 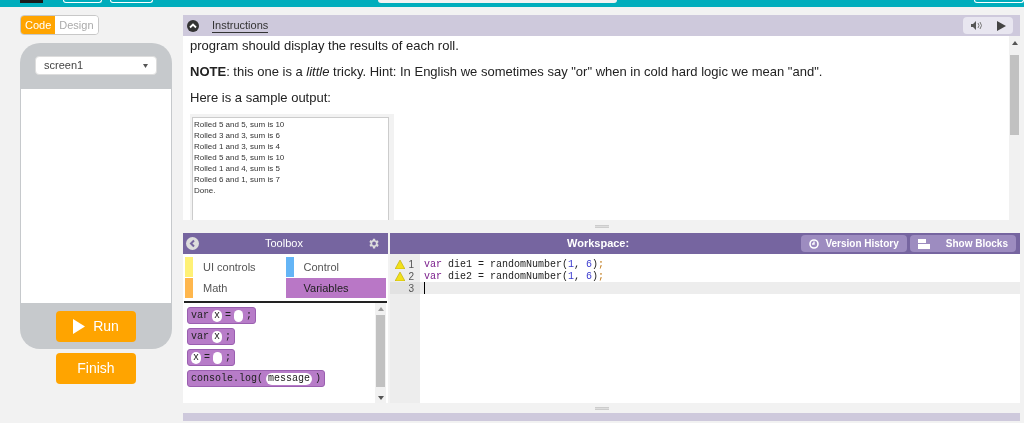 I want to click on code-block: x = ;, so click(x=211, y=357).